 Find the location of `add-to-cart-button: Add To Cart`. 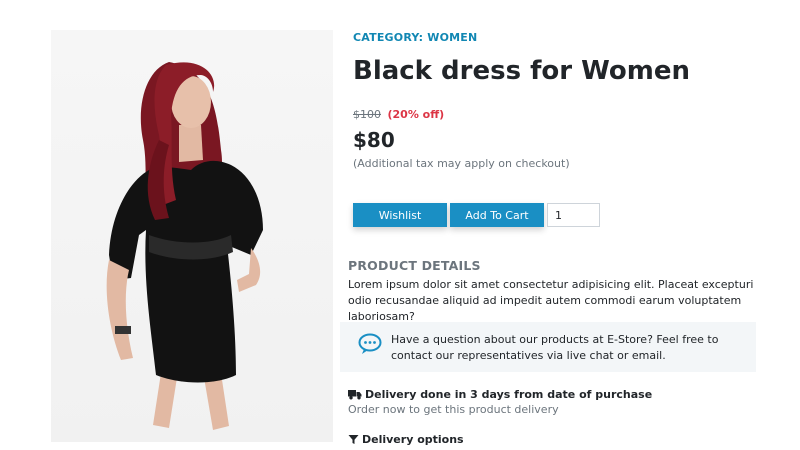

add-to-cart-button: Add To Cart is located at coordinates (497, 215).